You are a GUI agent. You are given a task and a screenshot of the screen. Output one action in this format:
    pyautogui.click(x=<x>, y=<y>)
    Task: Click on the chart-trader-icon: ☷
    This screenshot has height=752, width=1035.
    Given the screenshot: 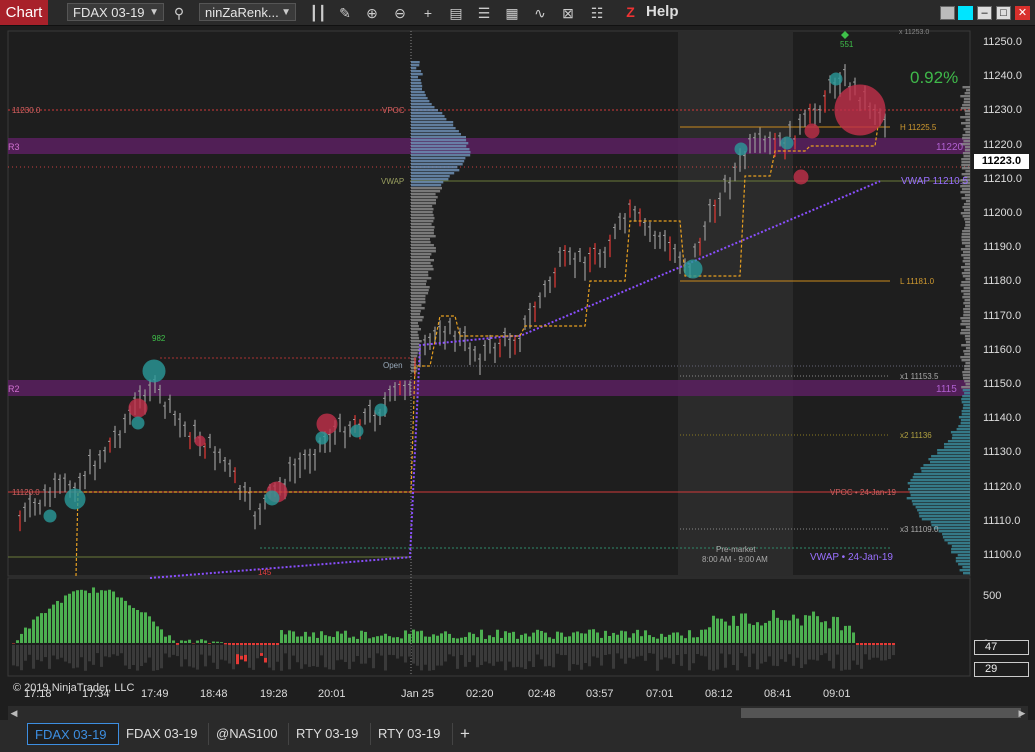 What is the action you would take?
    pyautogui.click(x=597, y=13)
    